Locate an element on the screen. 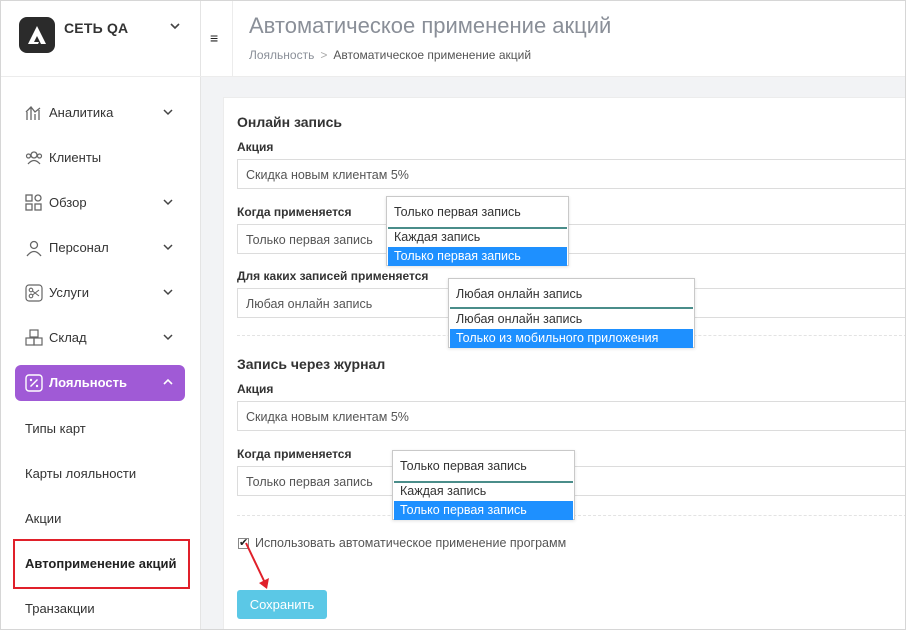  sidebar-item-clients: Клиенты is located at coordinates (100, 158).